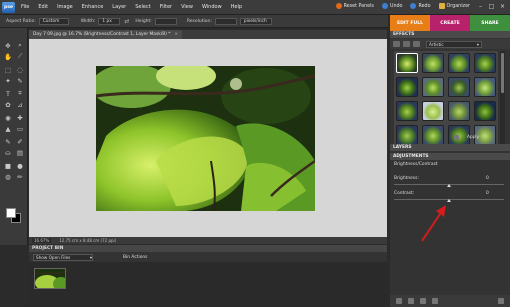  What do you see at coordinates (399, 301) in the screenshot?
I see `clip-layer-icon` at bounding box center [399, 301].